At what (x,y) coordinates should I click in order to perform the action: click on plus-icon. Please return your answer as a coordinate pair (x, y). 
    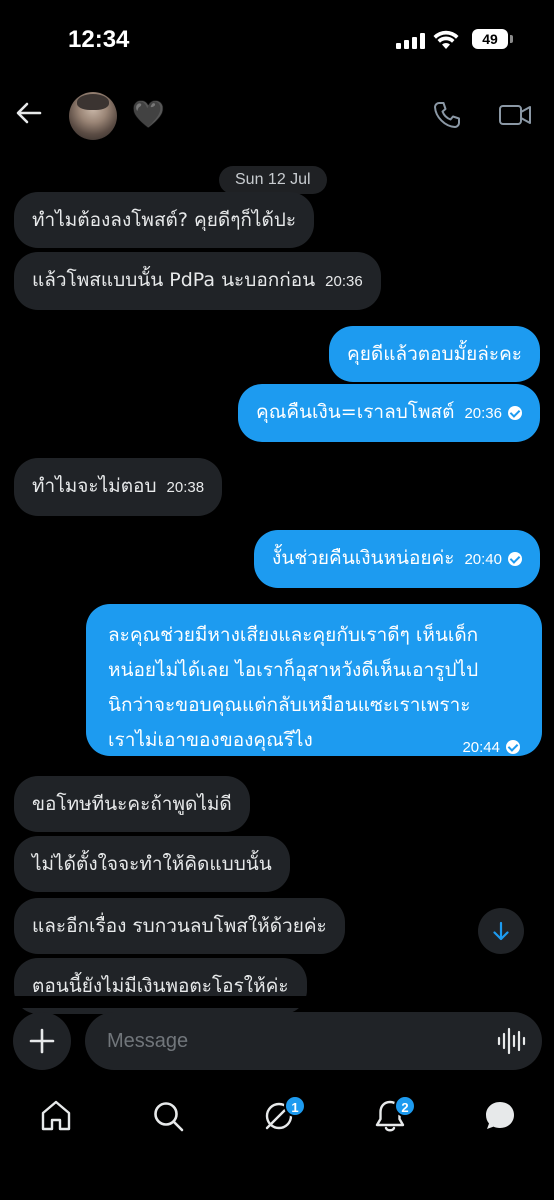
    Looking at the image, I should click on (42, 1041).